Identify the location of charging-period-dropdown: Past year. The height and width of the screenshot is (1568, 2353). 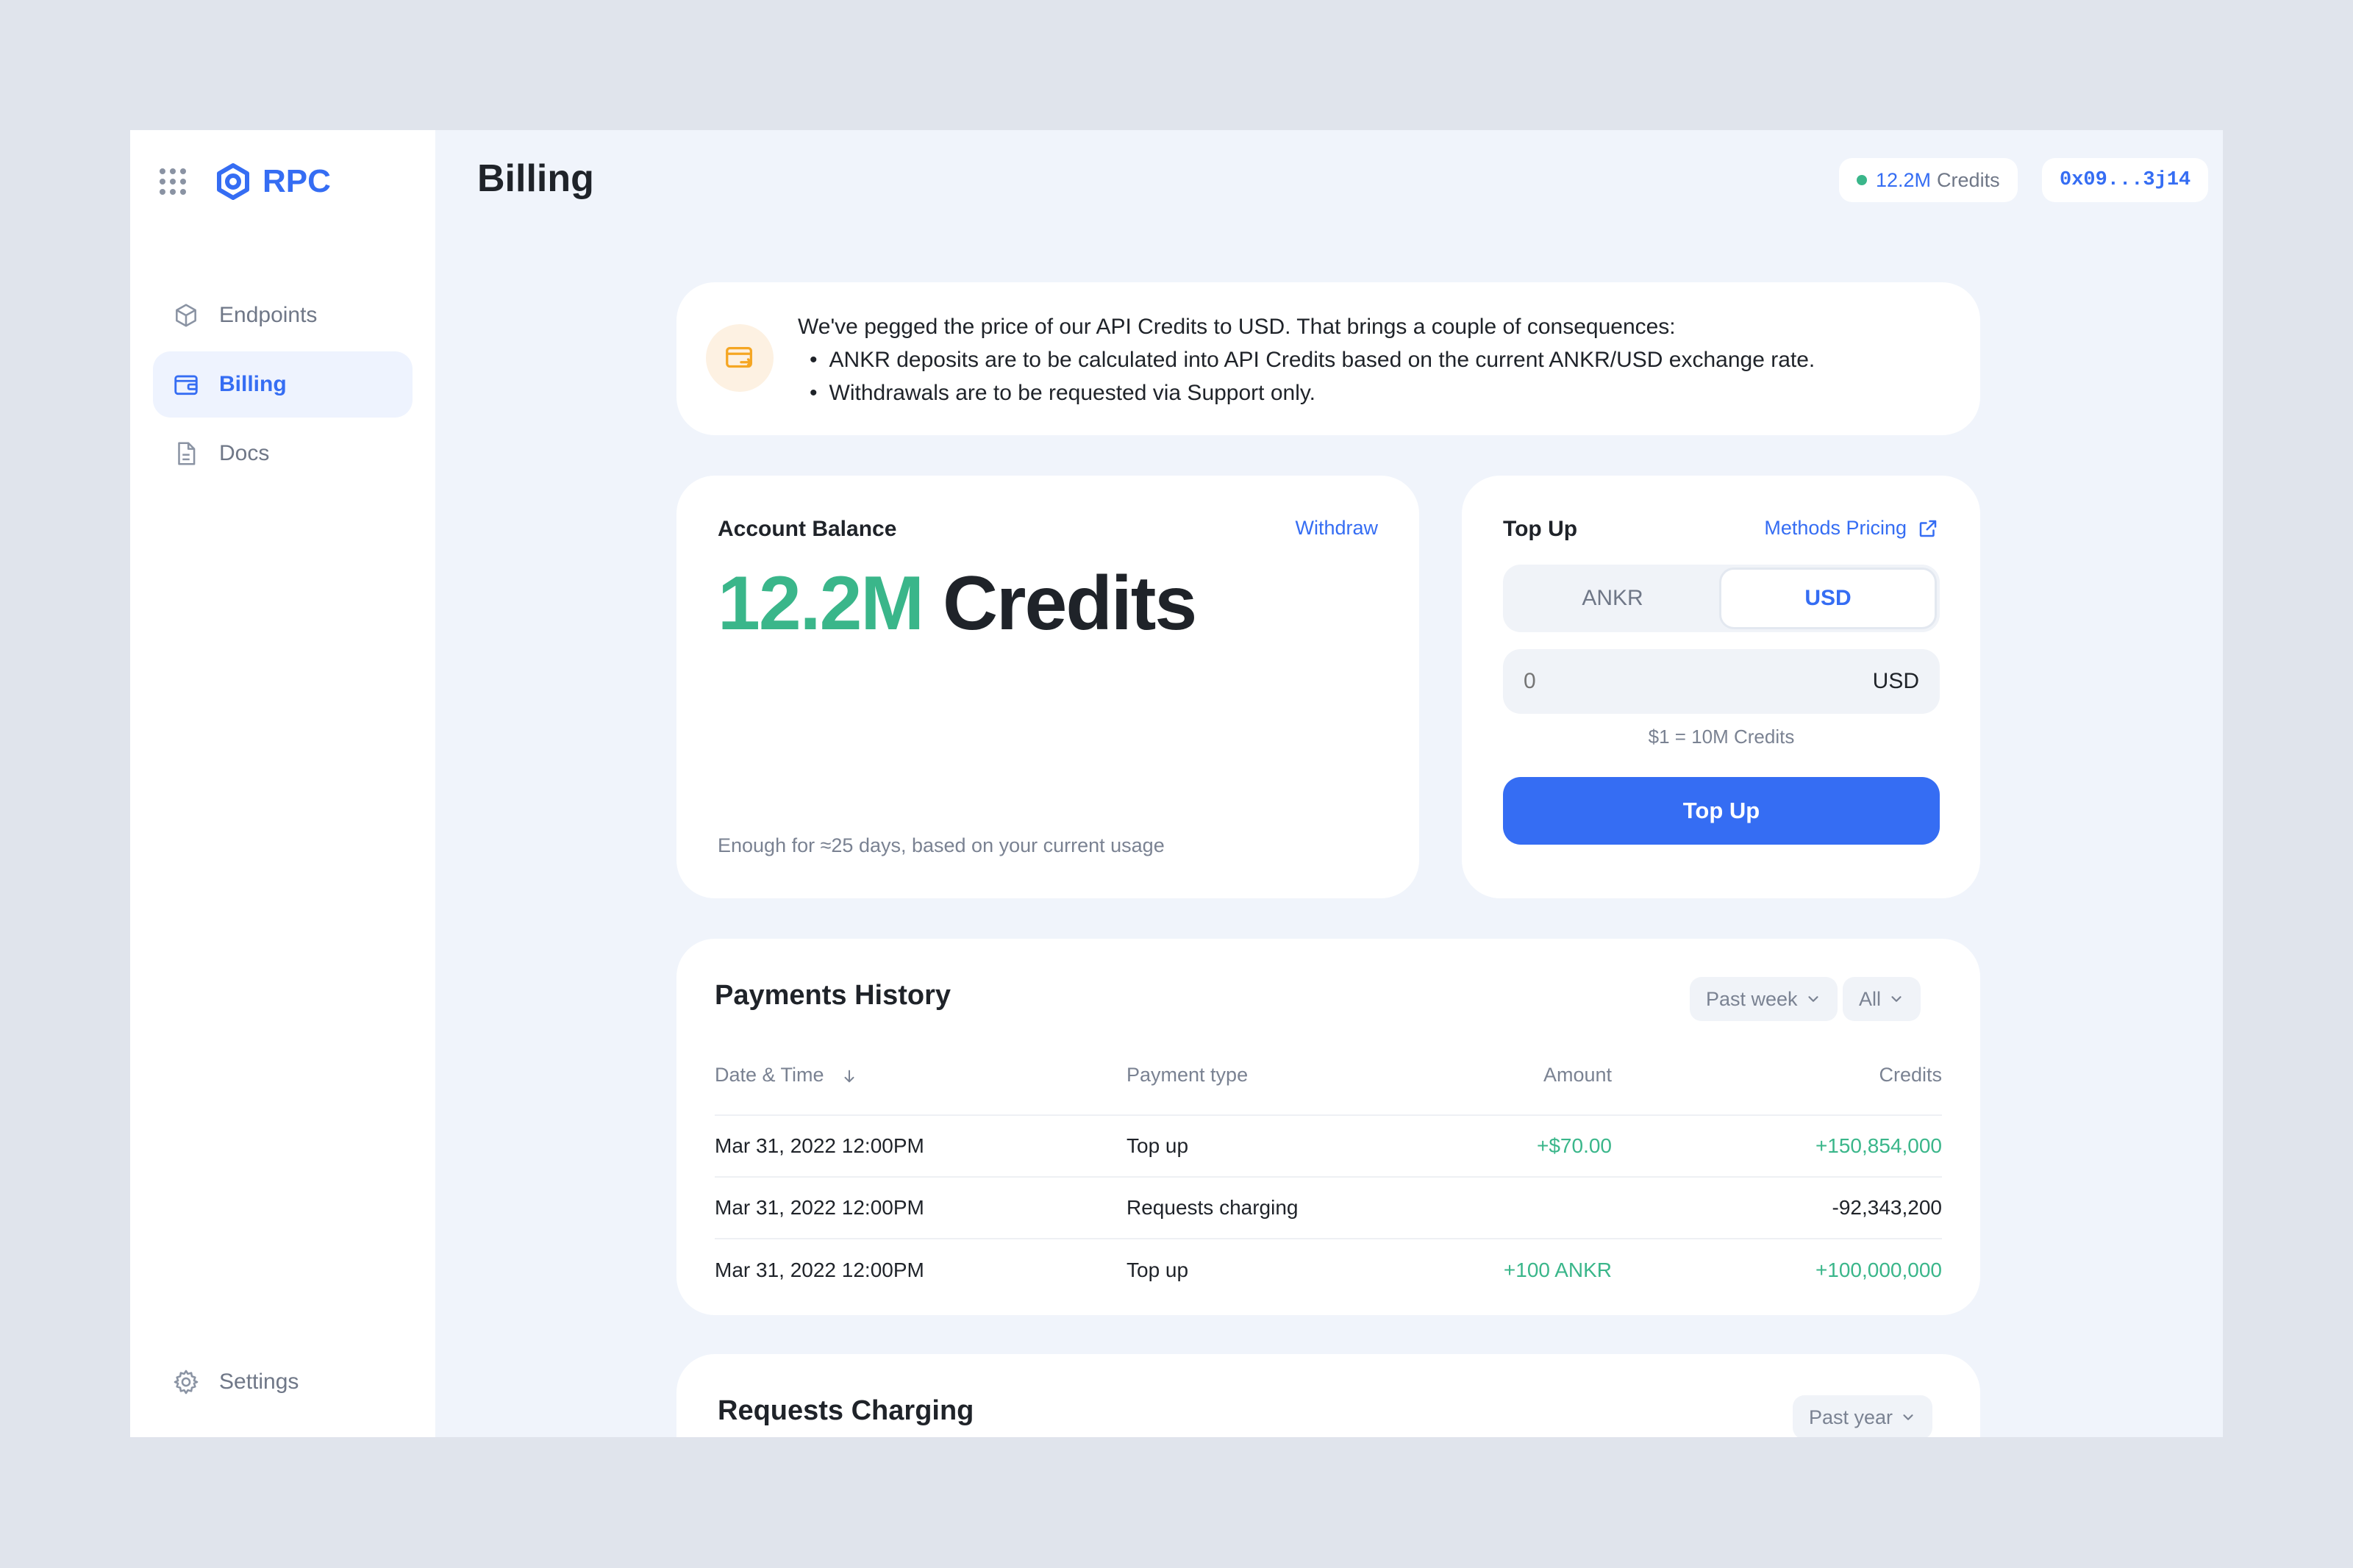
(1863, 1416).